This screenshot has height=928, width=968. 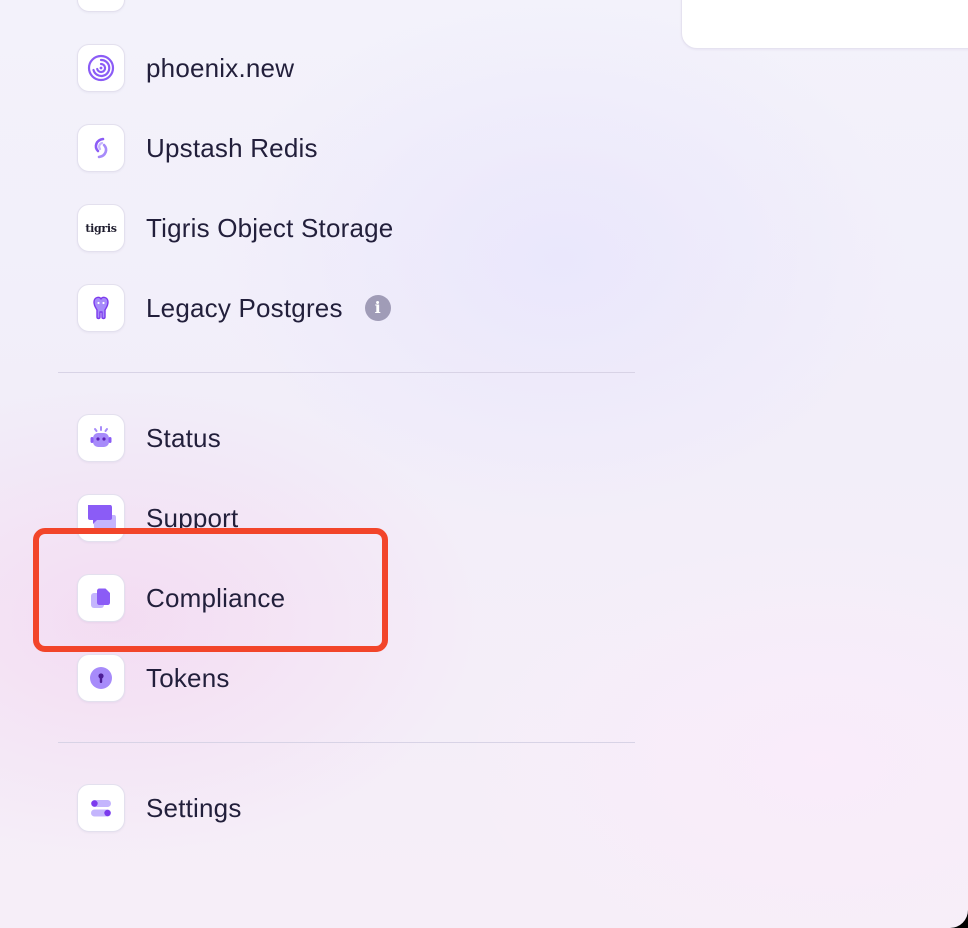 I want to click on nav-item-status: Status, so click(x=149, y=438).